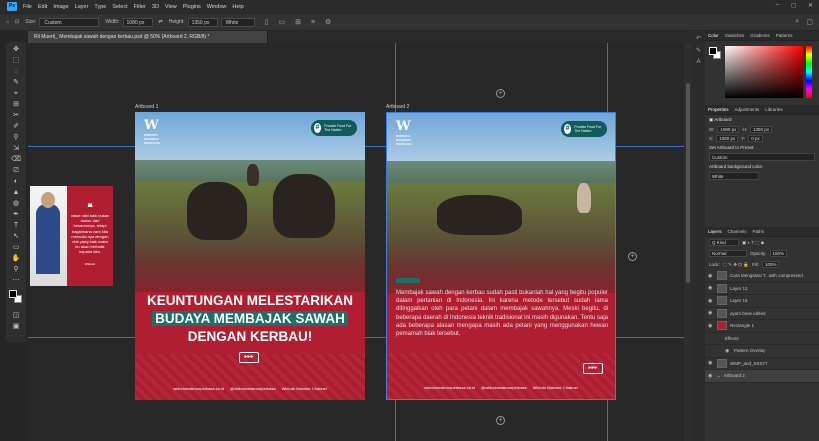  I want to click on tab-properties: Properties, so click(718, 109).